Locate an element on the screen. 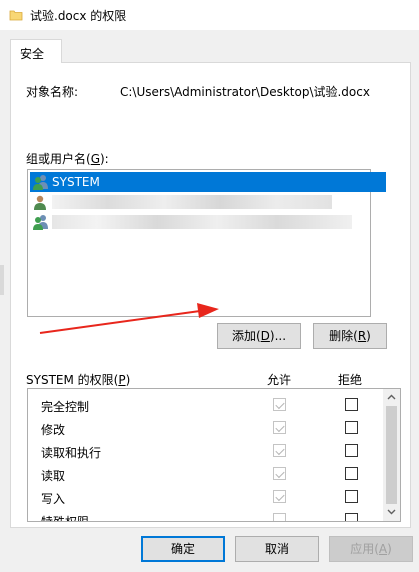 The height and width of the screenshot is (572, 419). cancel-button: 取消 is located at coordinates (277, 549).